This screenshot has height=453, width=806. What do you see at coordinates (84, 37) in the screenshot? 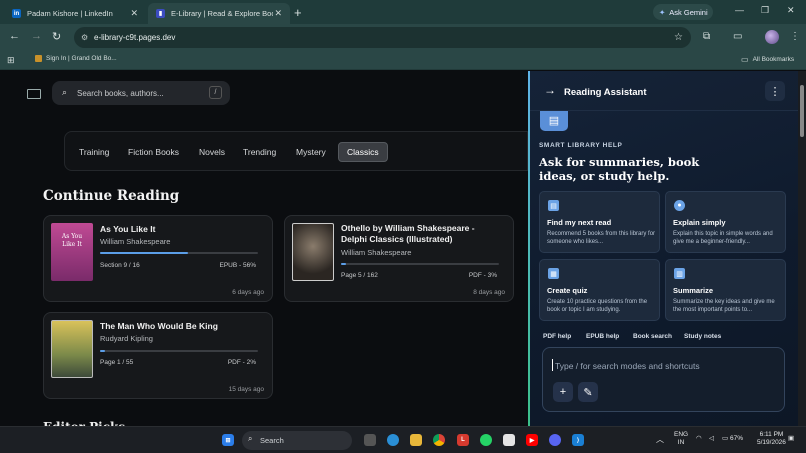
I see `site-info-icon: ⚙` at bounding box center [84, 37].